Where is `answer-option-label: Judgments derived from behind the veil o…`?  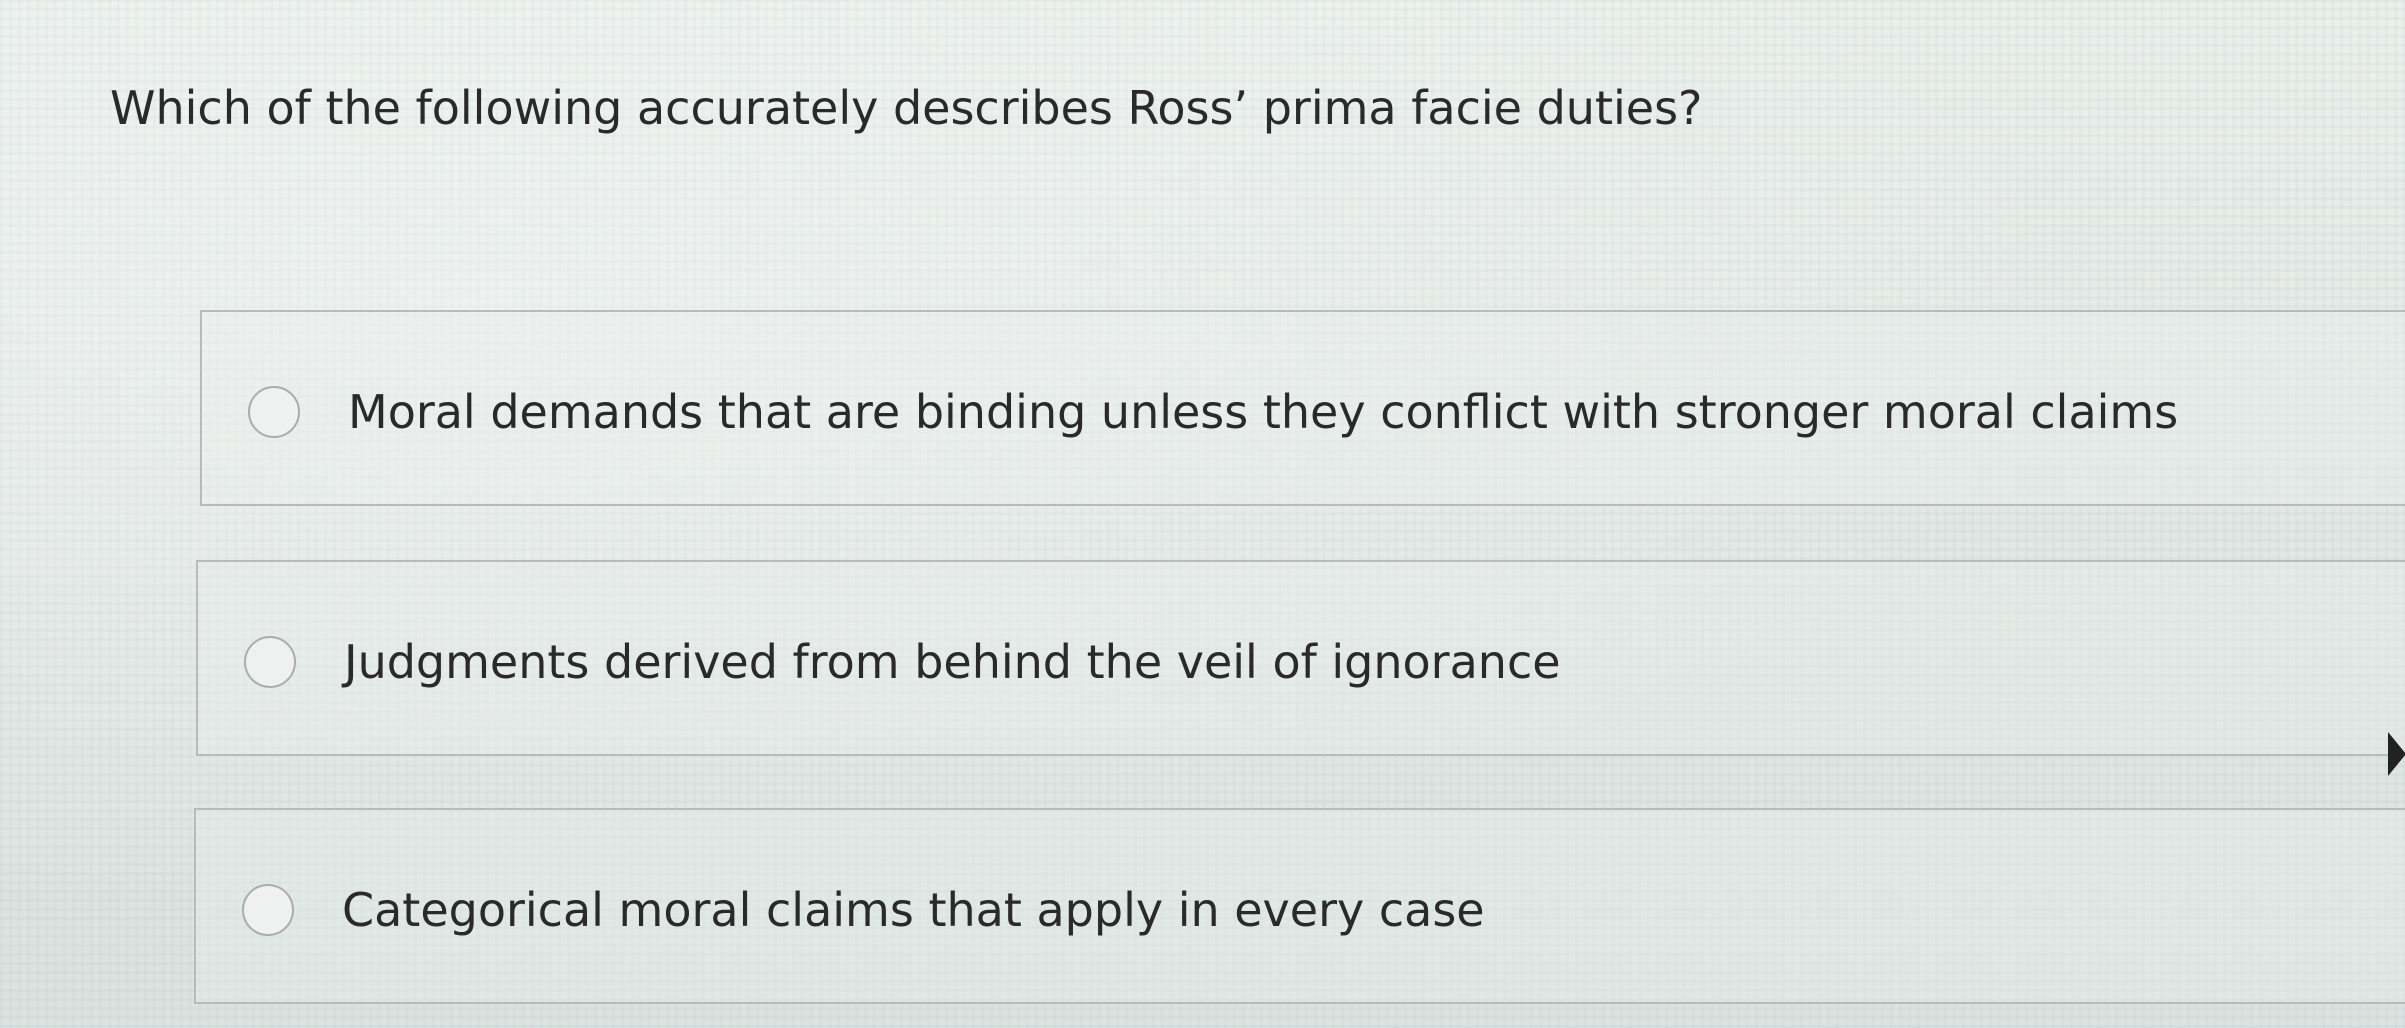 answer-option-label: Judgments derived from behind the veil o… is located at coordinates (952, 662).